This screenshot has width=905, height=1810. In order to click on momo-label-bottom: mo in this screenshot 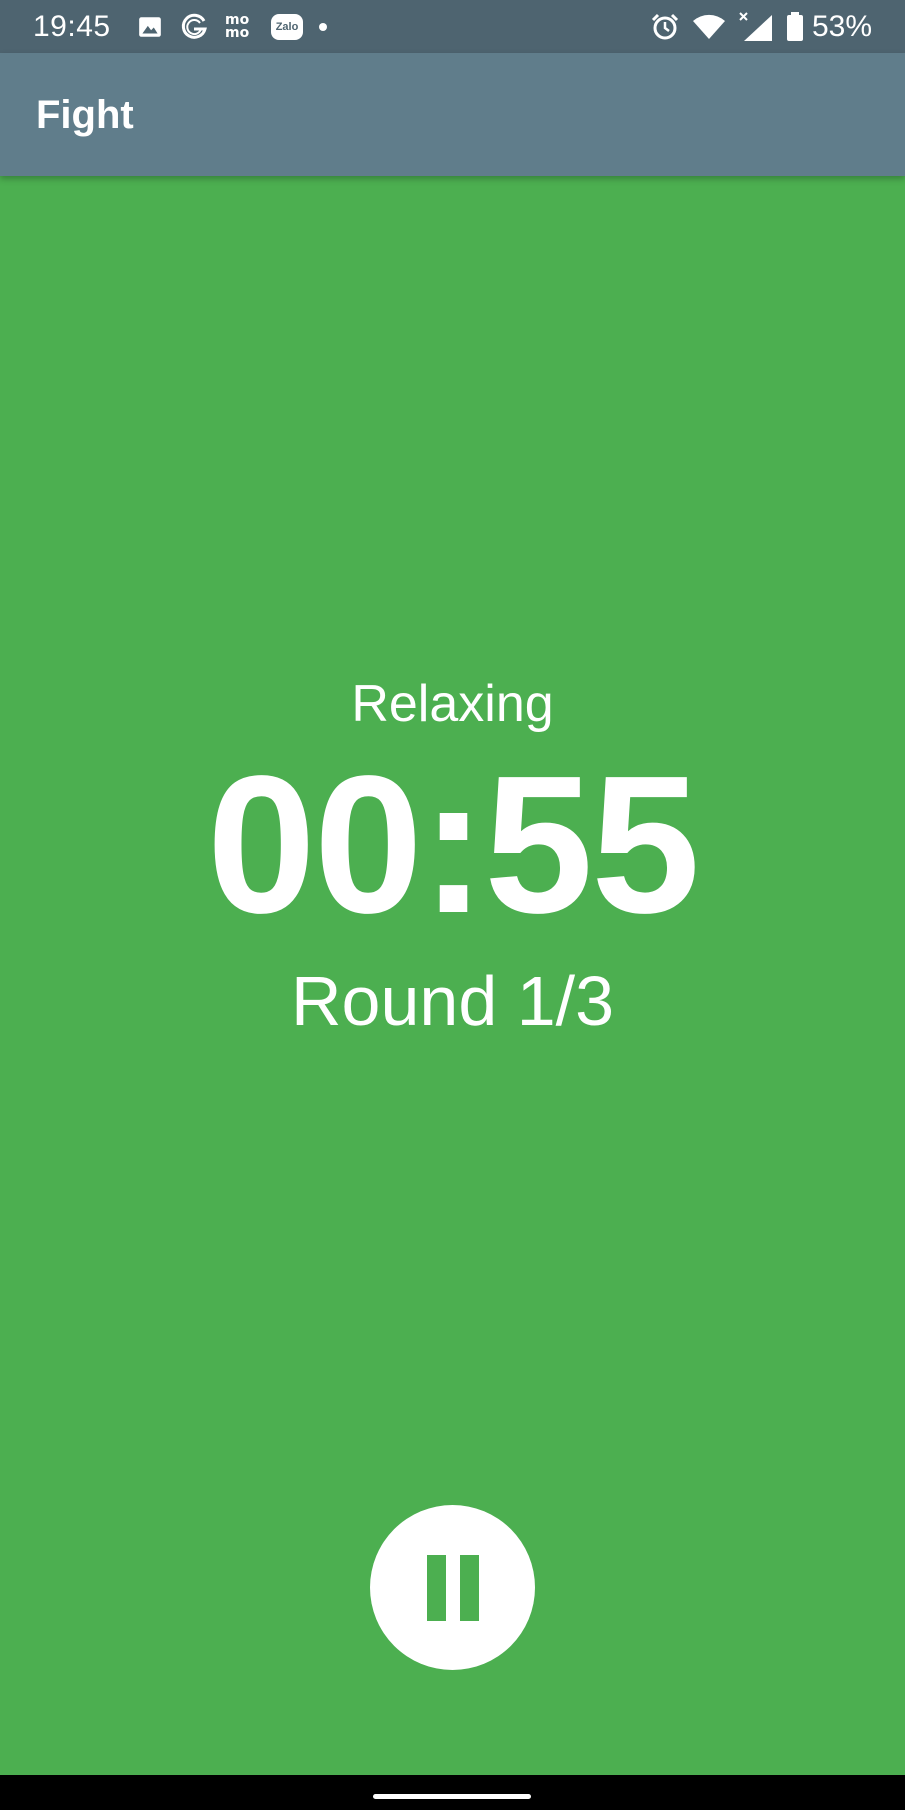, I will do `click(237, 33)`.